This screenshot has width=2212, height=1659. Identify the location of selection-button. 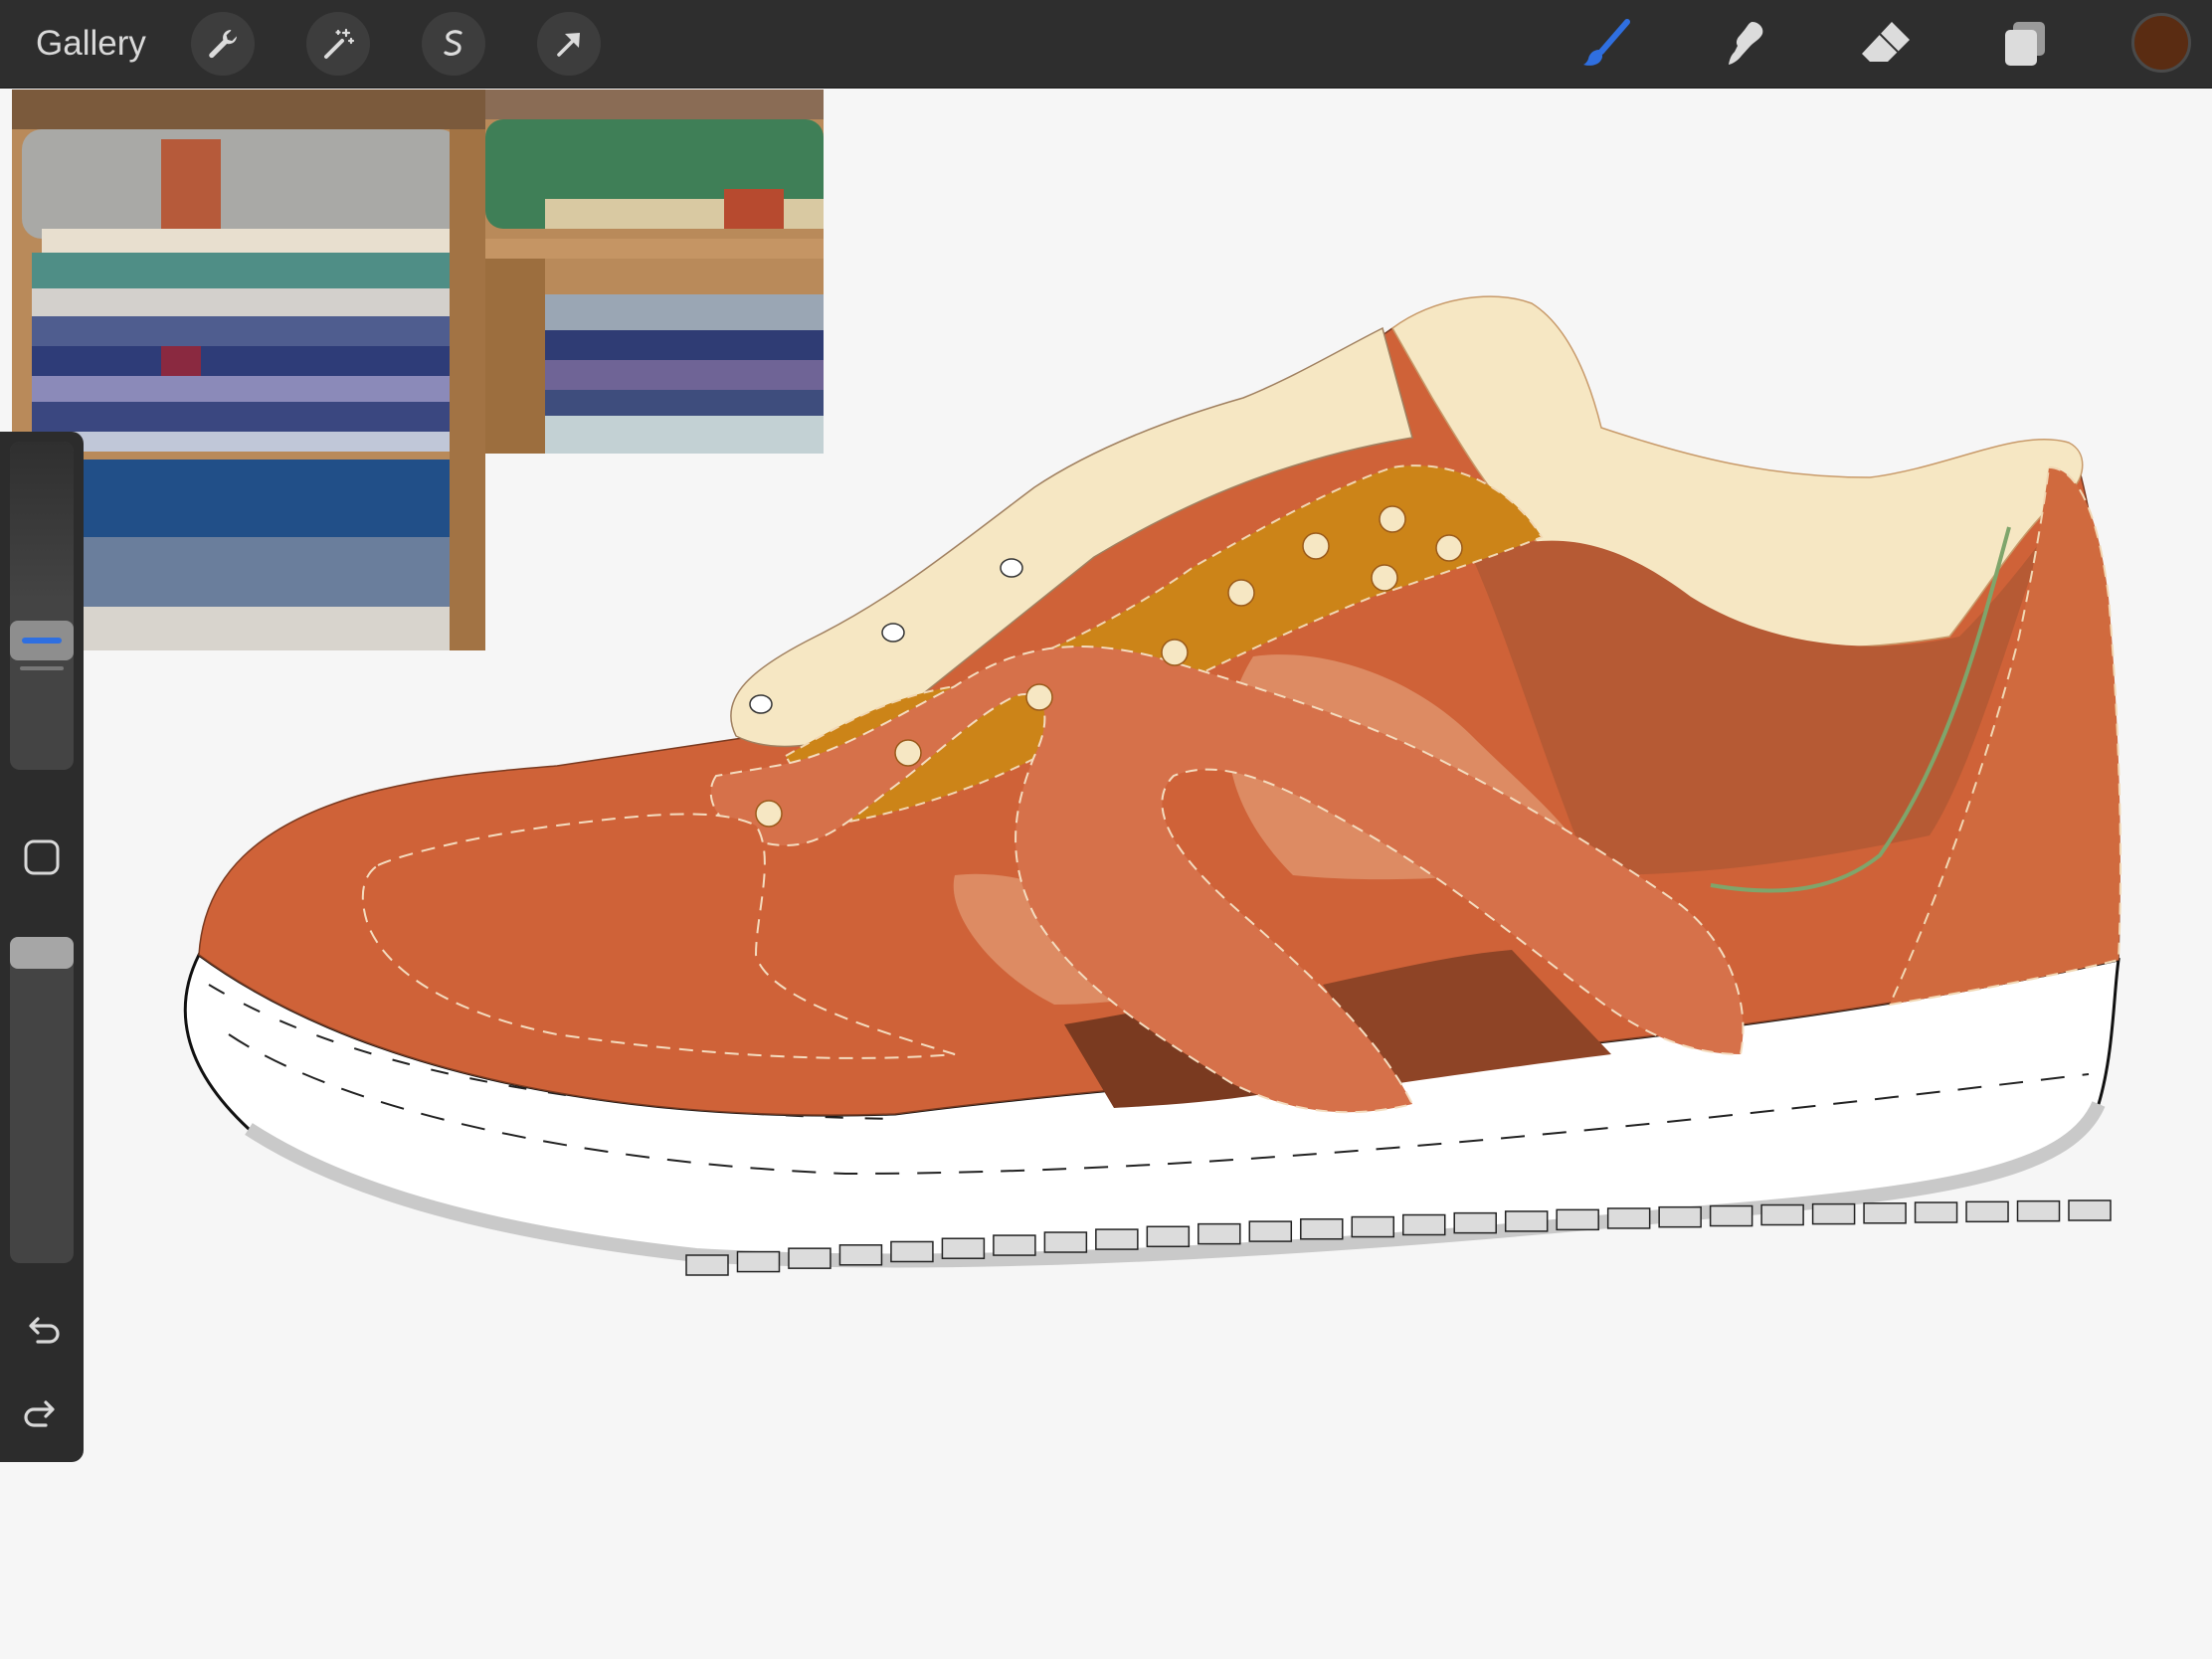
(453, 44).